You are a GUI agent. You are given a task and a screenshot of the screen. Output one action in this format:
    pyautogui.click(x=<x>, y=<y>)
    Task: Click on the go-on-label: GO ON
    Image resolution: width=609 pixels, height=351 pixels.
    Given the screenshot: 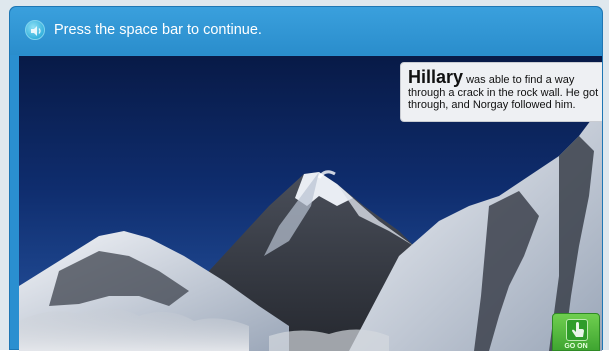 What is the action you would take?
    pyautogui.click(x=576, y=346)
    